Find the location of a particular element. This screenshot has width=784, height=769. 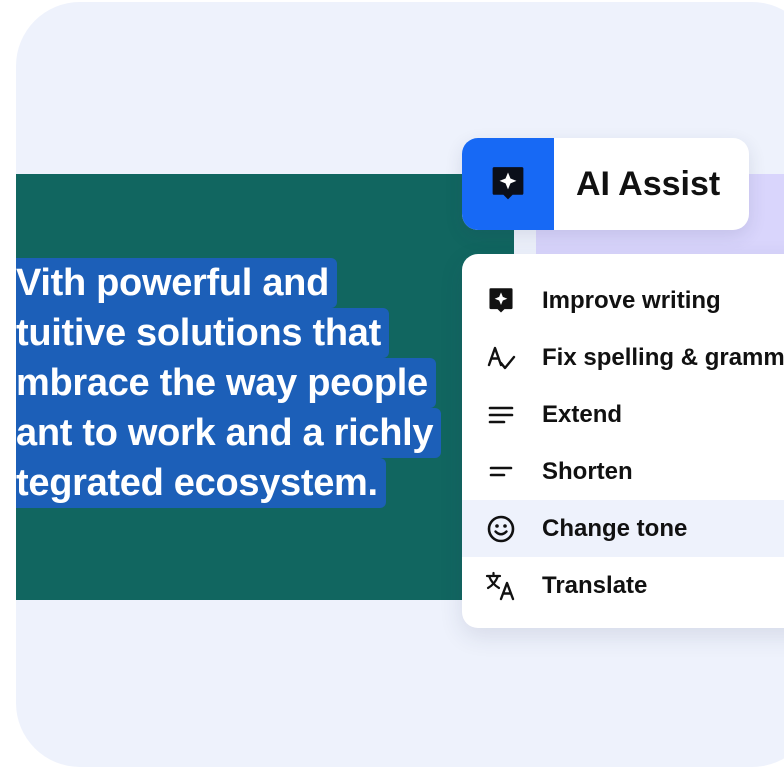

menu-item-extend: Extend is located at coordinates (623, 414).